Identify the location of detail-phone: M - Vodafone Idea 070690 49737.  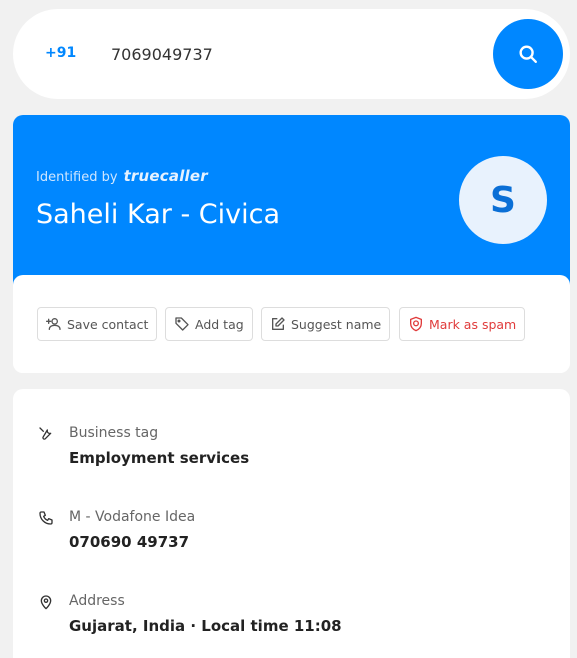
(291, 539).